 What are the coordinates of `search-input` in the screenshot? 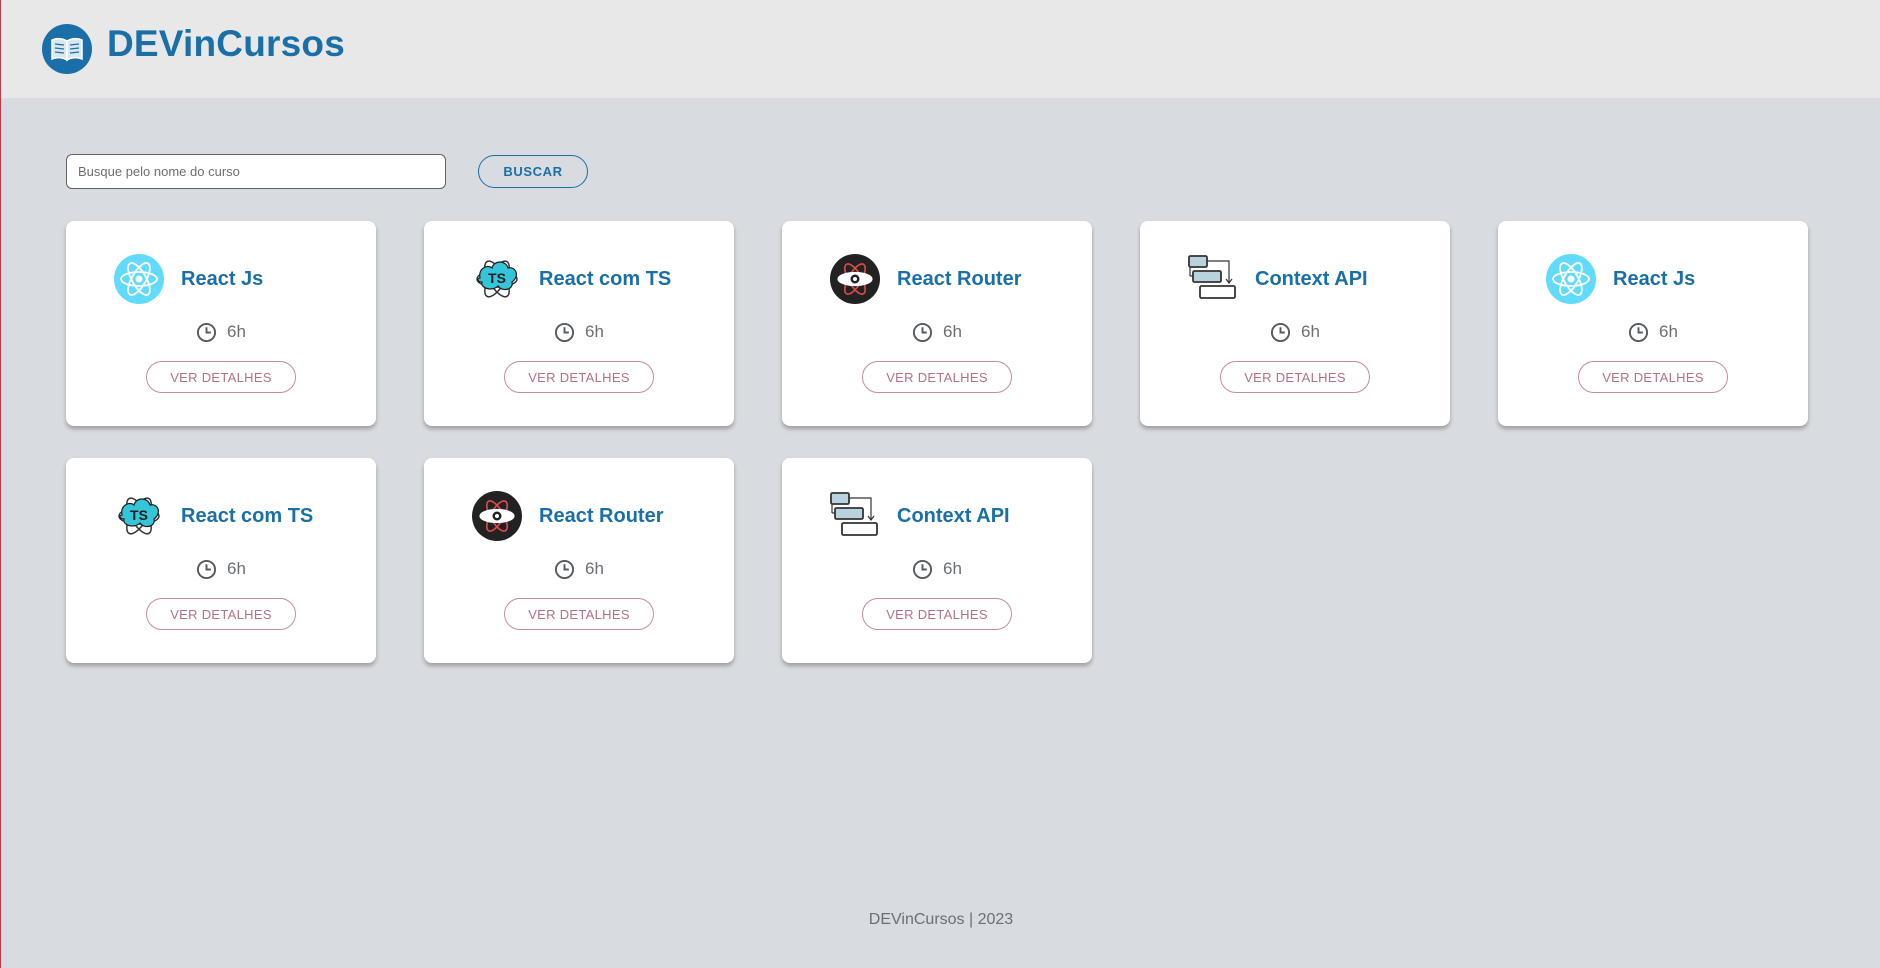 It's located at (256, 171).